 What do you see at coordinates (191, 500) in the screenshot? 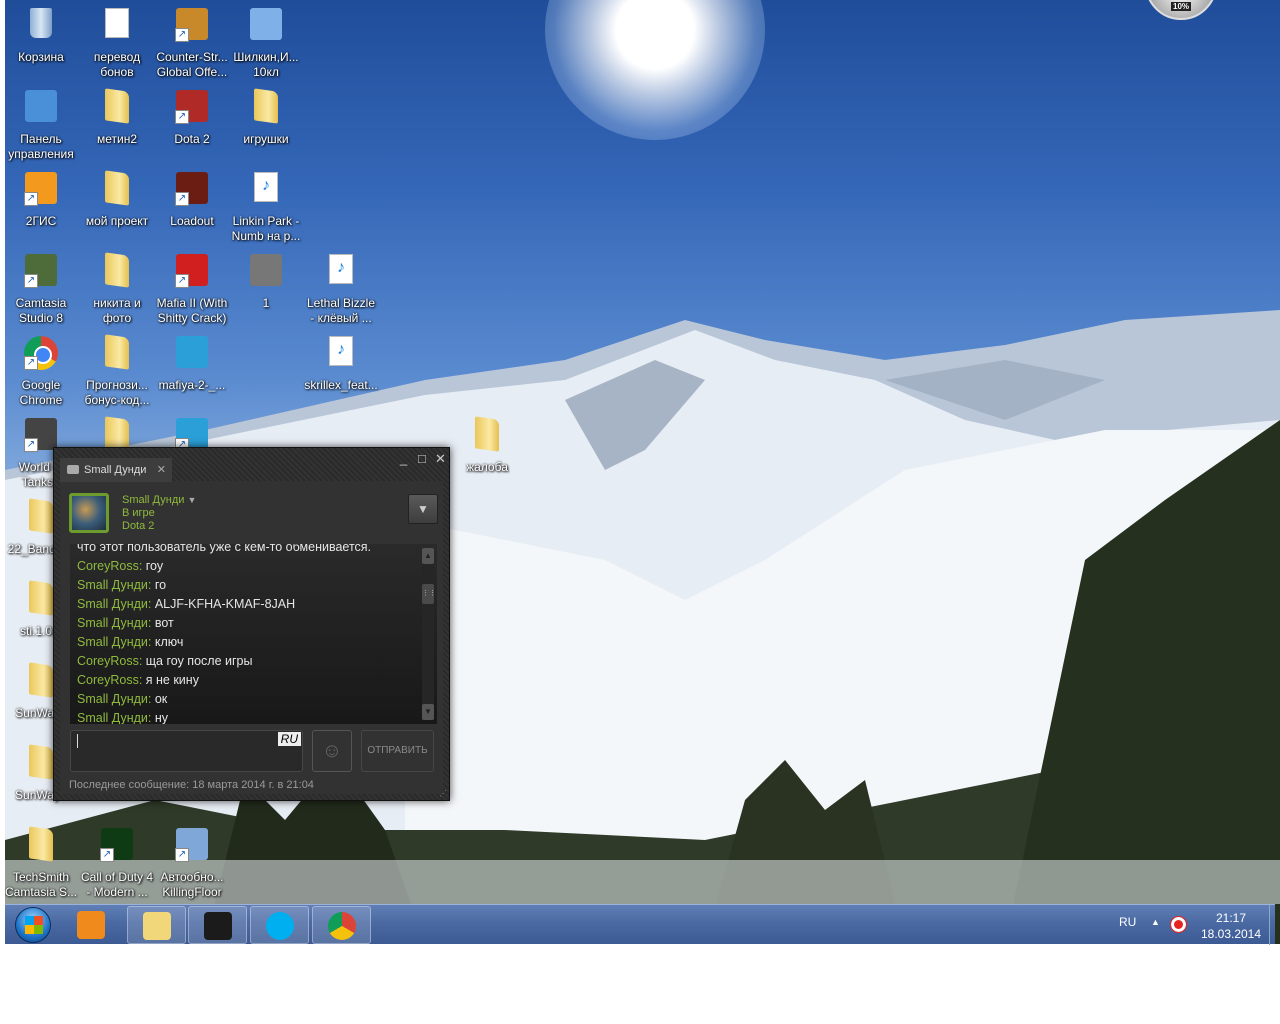
I see `chevron-down-icon: ▼` at bounding box center [191, 500].